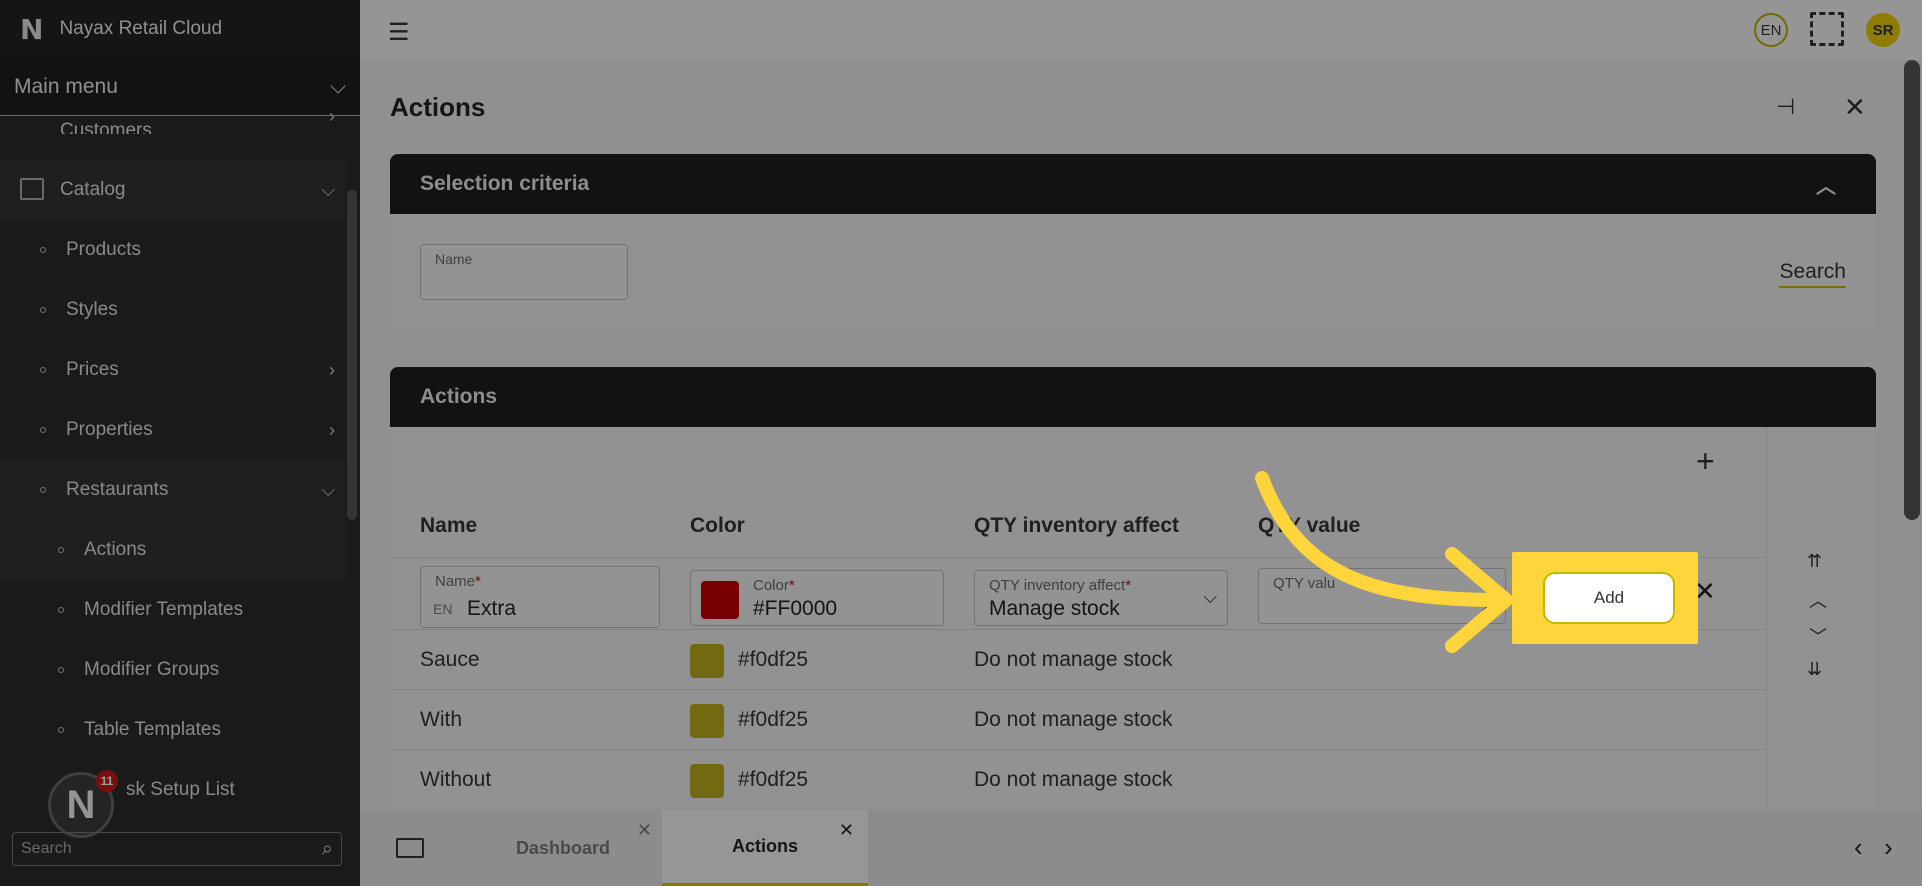 The height and width of the screenshot is (886, 1922). Describe the element at coordinates (1812, 274) in the screenshot. I see `search-button: Search` at that location.